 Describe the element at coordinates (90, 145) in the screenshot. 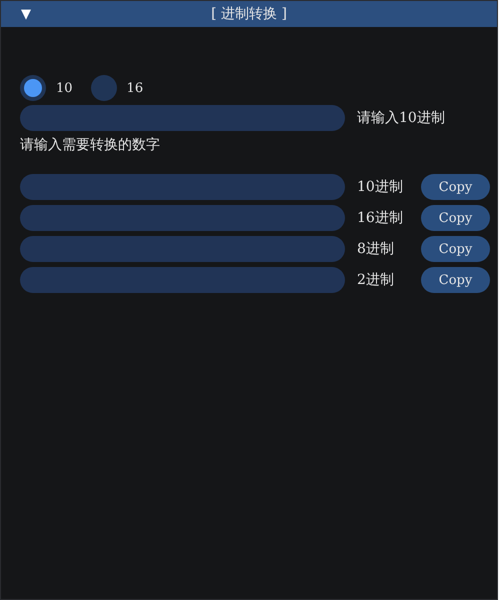

I see `hint-text: 请输入需要转换的数字` at that location.